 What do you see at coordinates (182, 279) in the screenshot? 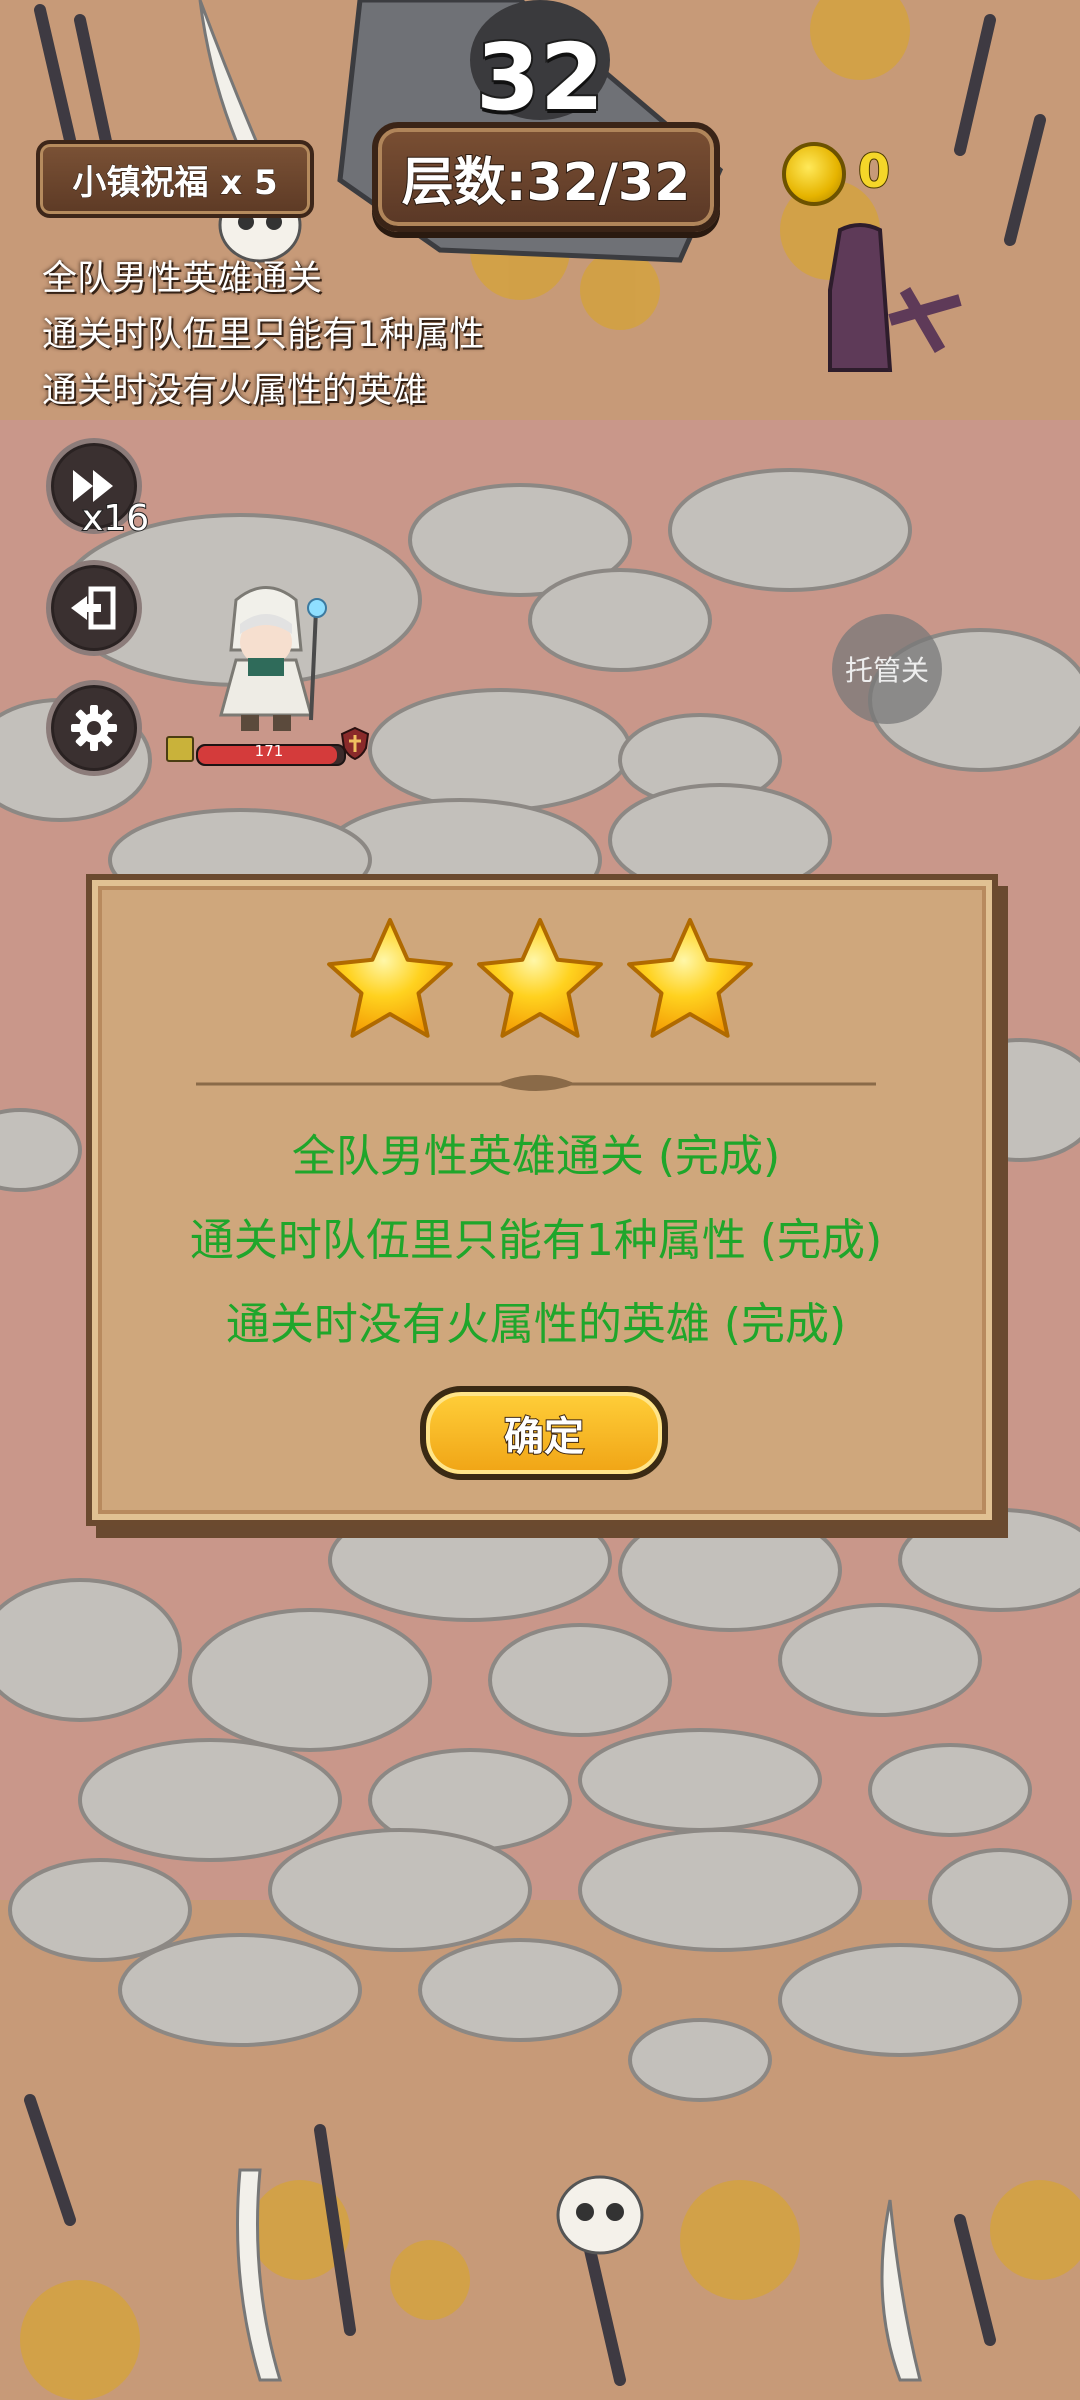
I see `objective-line-1: 全队男性英雄通关` at bounding box center [182, 279].